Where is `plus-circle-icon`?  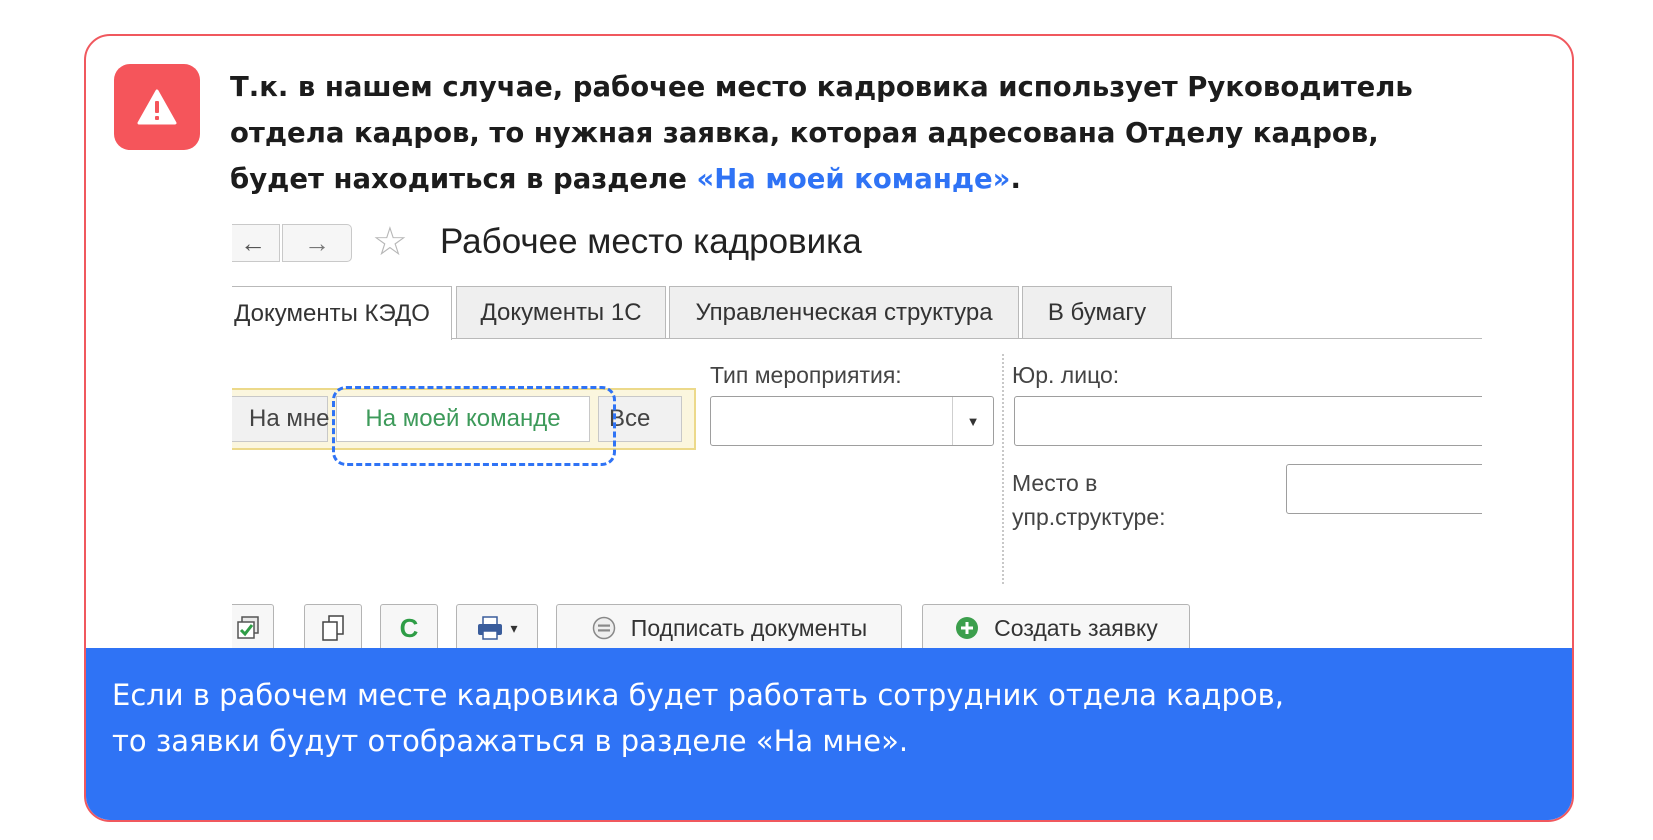 plus-circle-icon is located at coordinates (967, 628).